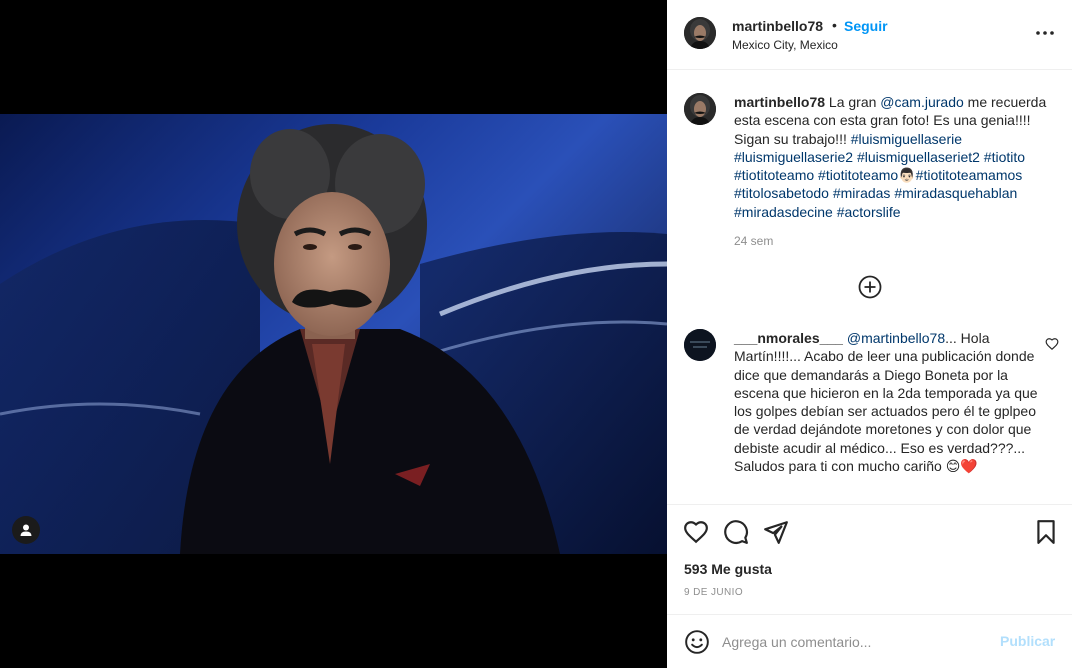 Image resolution: width=1072 pixels, height=668 pixels. What do you see at coordinates (857, 642) in the screenshot?
I see `comment-input` at bounding box center [857, 642].